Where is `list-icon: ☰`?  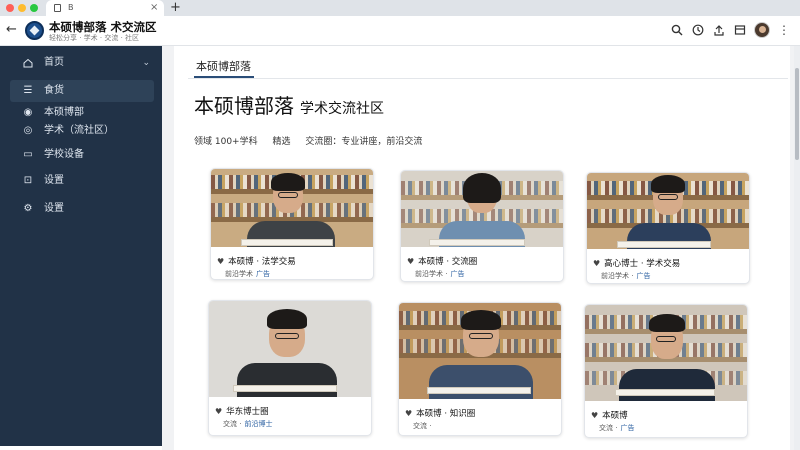
list-icon: ☰ is located at coordinates (28, 90).